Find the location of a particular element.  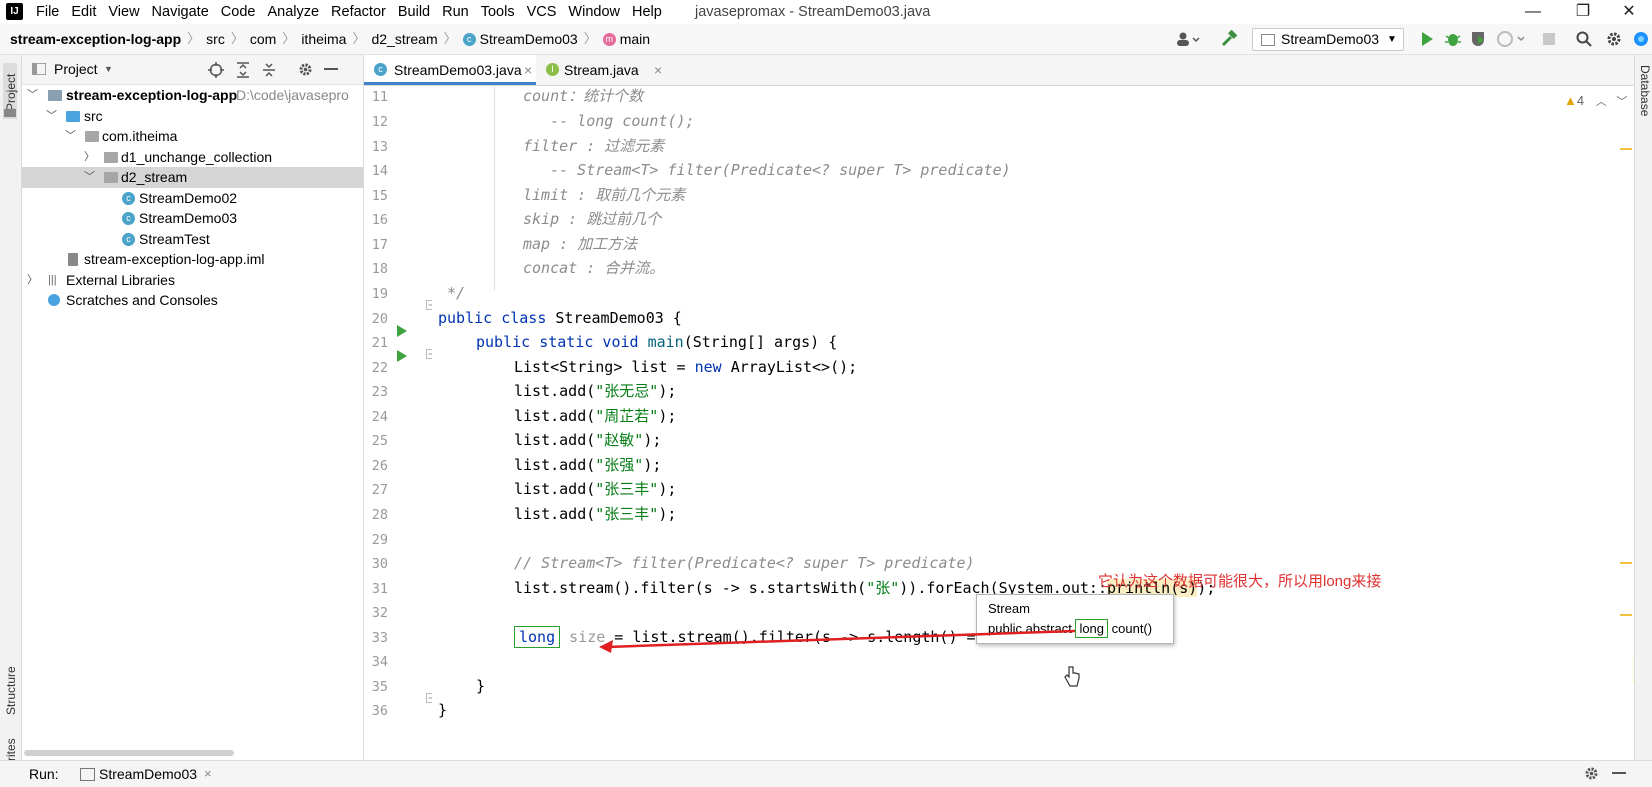

menu-refactor: Refactor is located at coordinates (362, 12).